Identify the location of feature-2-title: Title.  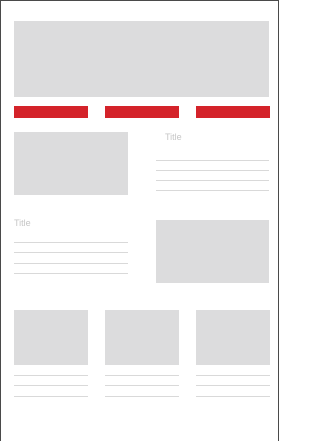
(22, 223).